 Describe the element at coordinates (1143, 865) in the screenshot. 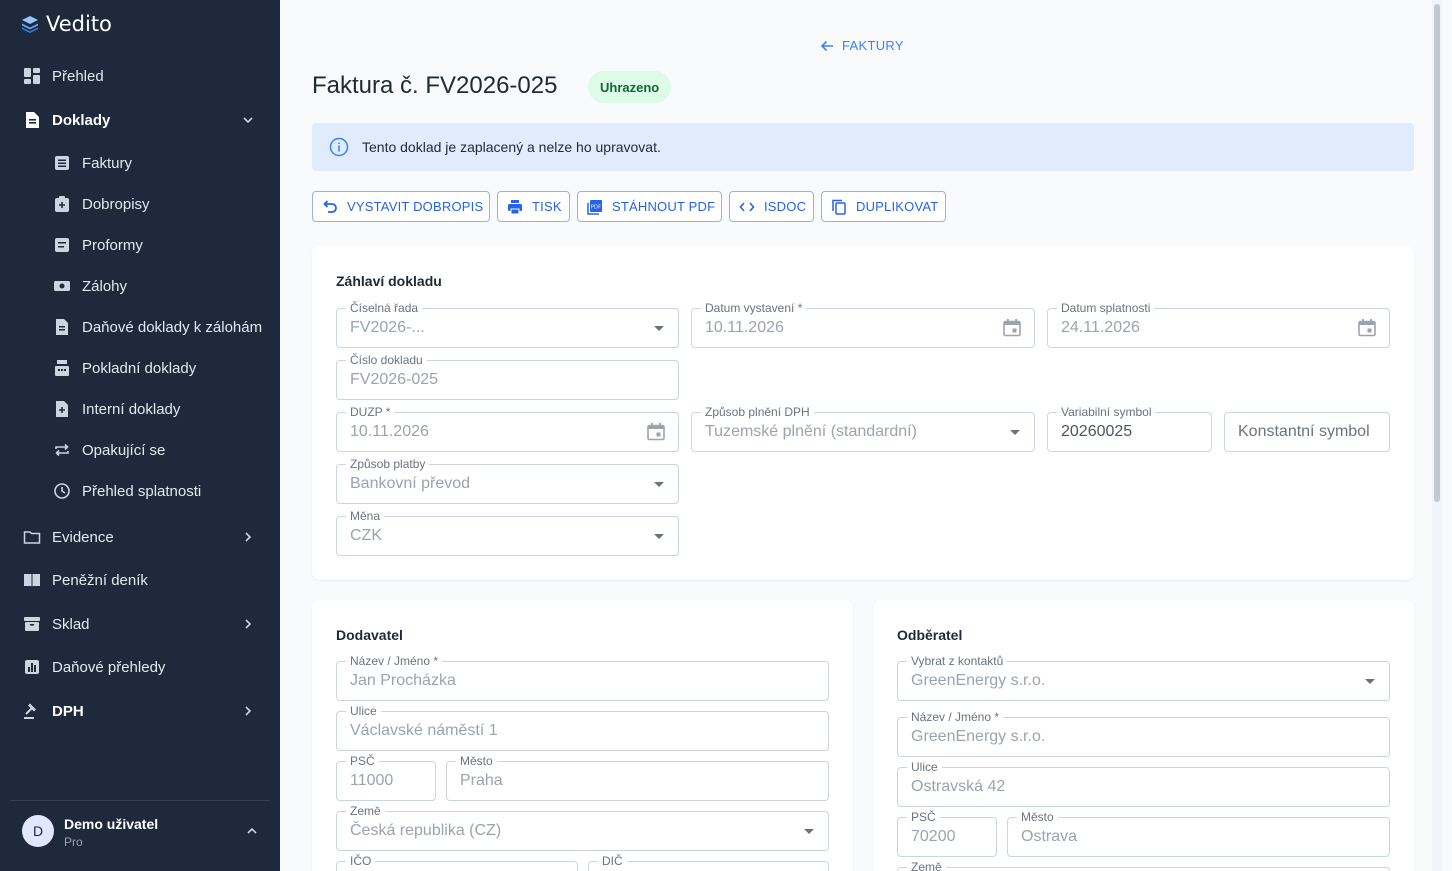

I see `customer-country-select: Země` at that location.